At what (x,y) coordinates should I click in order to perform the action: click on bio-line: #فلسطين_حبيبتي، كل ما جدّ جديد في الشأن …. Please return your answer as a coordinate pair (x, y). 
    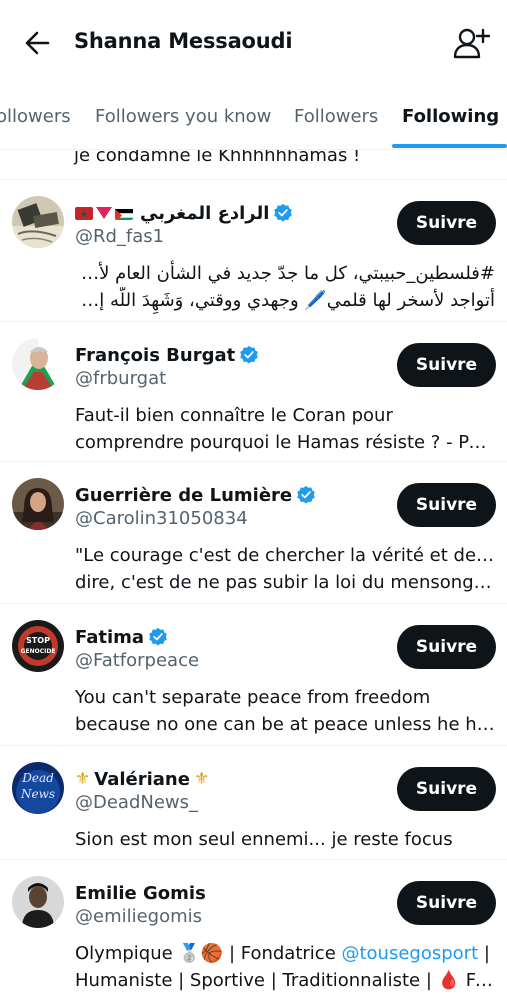
    Looking at the image, I should click on (285, 273).